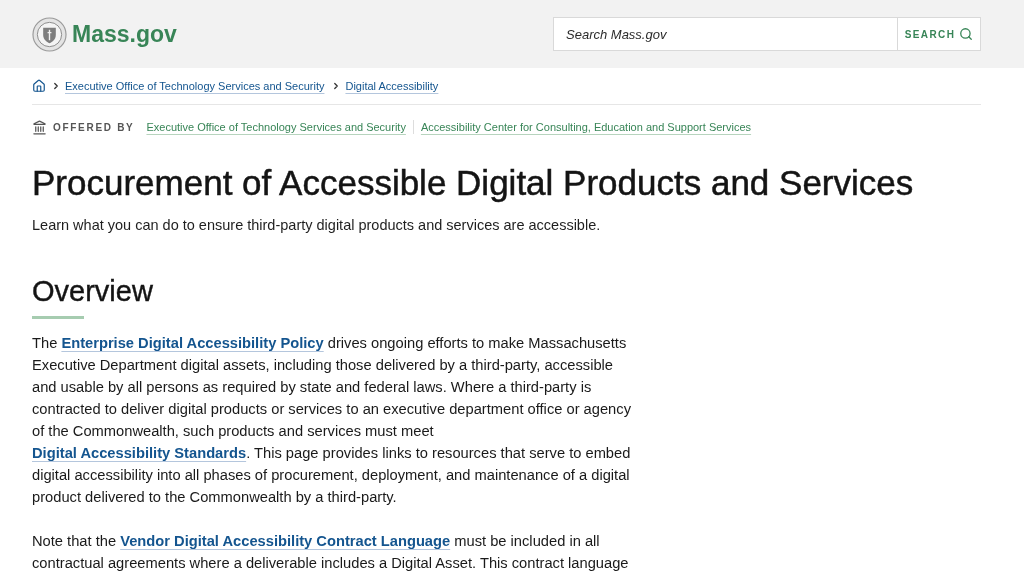 This screenshot has width=1024, height=576. What do you see at coordinates (331, 552) in the screenshot?
I see `body-paragraph: Note that the Vendor Digital Accessibility Contract Language must be included in all contractual agreements where a deliverable includes a Digital Asset. This contract language` at bounding box center [331, 552].